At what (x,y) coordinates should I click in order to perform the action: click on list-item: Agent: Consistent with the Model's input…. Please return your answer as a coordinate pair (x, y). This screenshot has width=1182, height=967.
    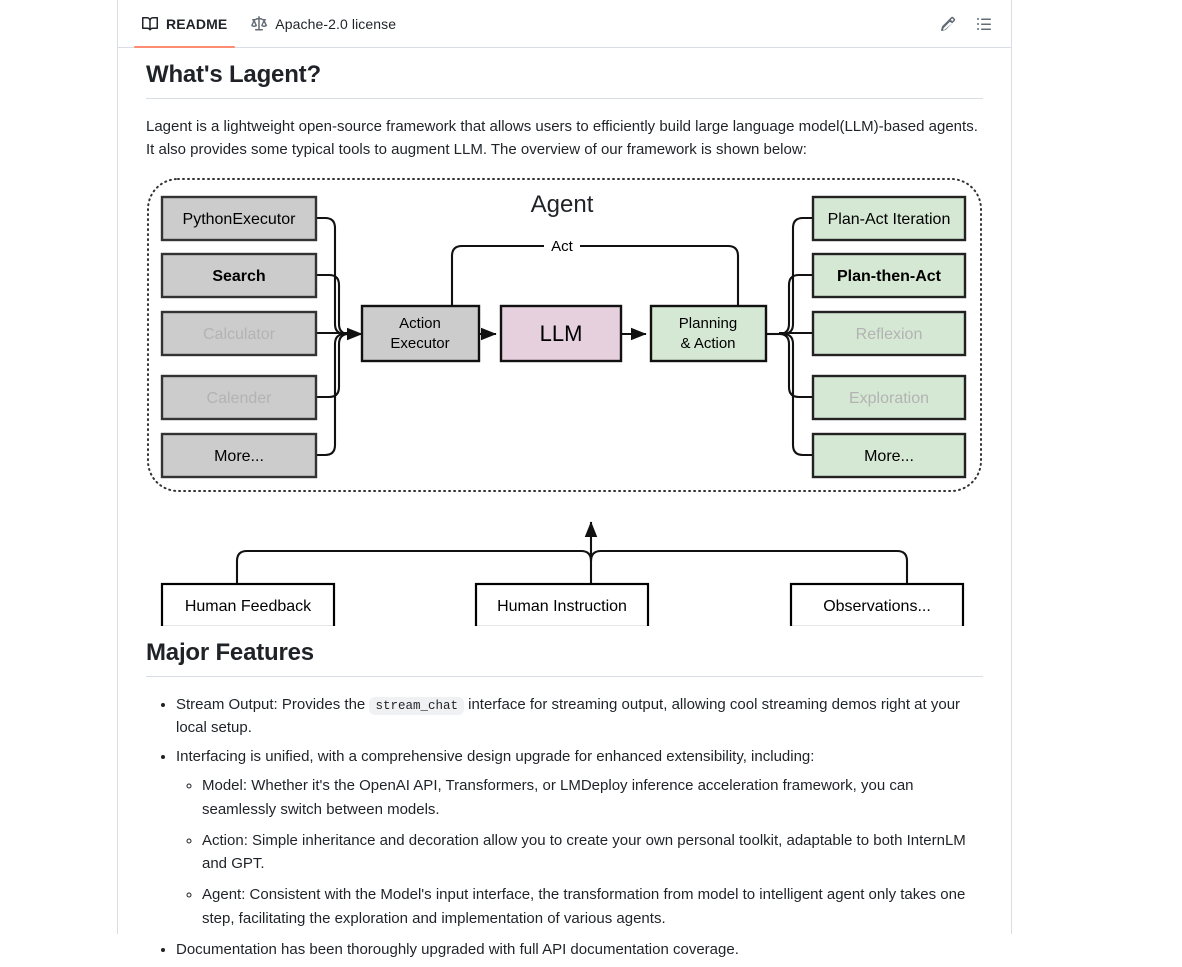
    Looking at the image, I should click on (592, 906).